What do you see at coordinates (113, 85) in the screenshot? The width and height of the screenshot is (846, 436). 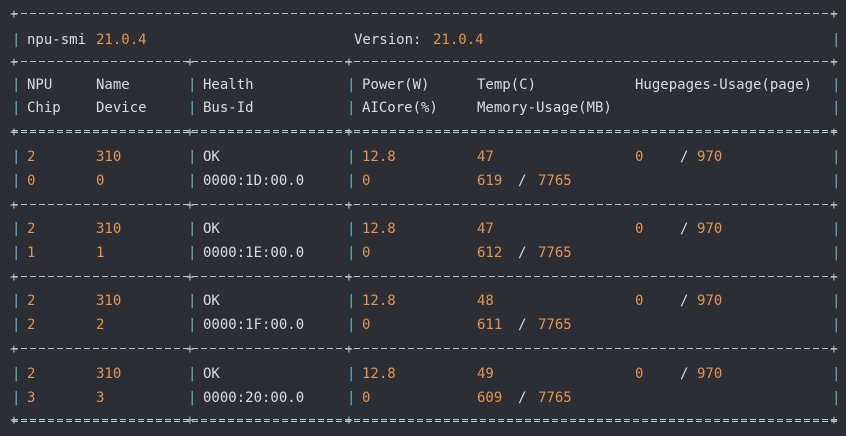 I see `col-name: Name` at bounding box center [113, 85].